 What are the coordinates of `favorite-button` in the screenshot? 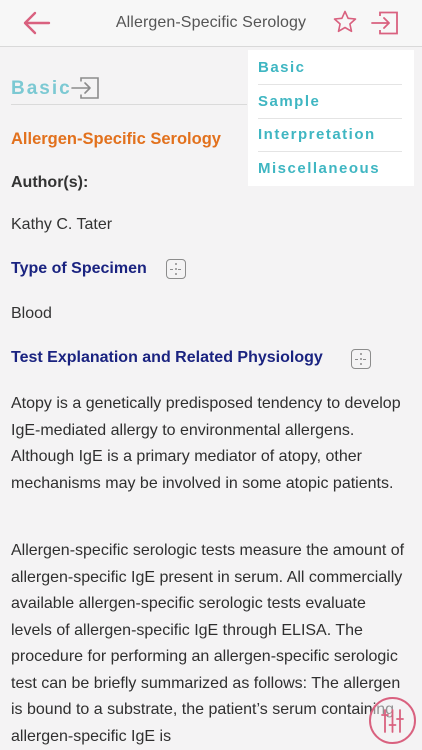 It's located at (345, 22).